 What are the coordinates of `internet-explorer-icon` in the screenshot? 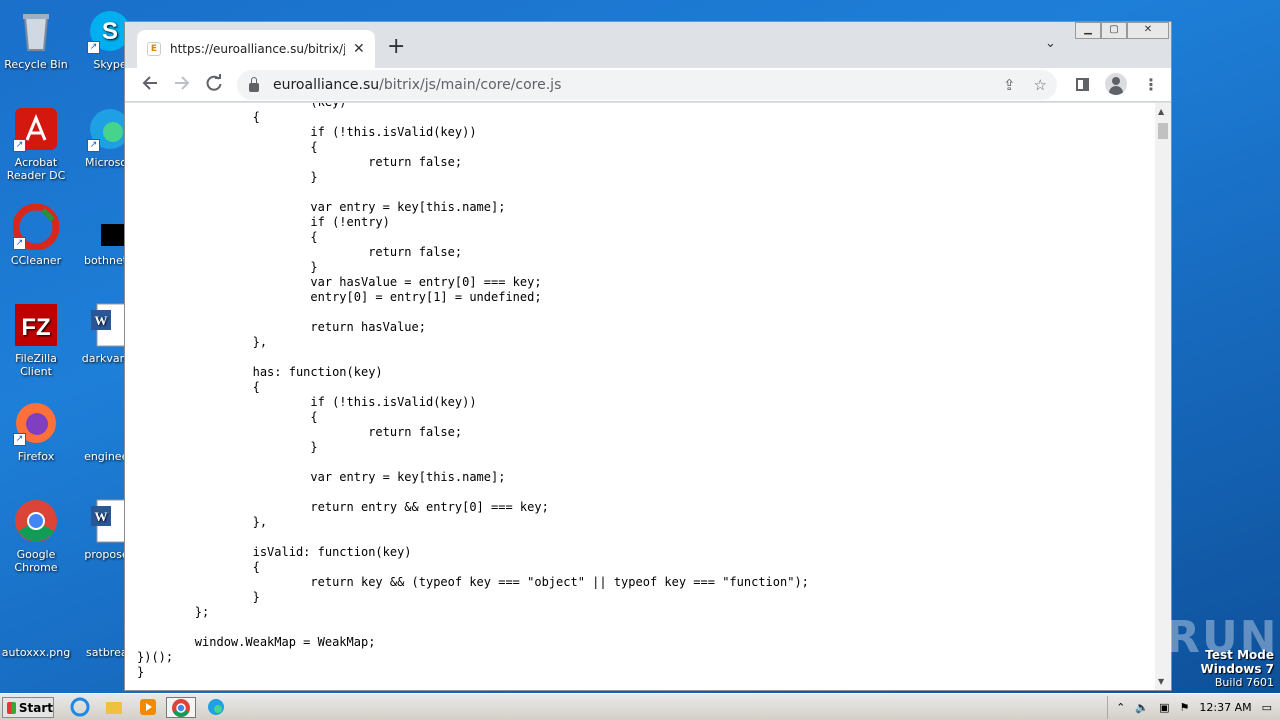 It's located at (81, 707).